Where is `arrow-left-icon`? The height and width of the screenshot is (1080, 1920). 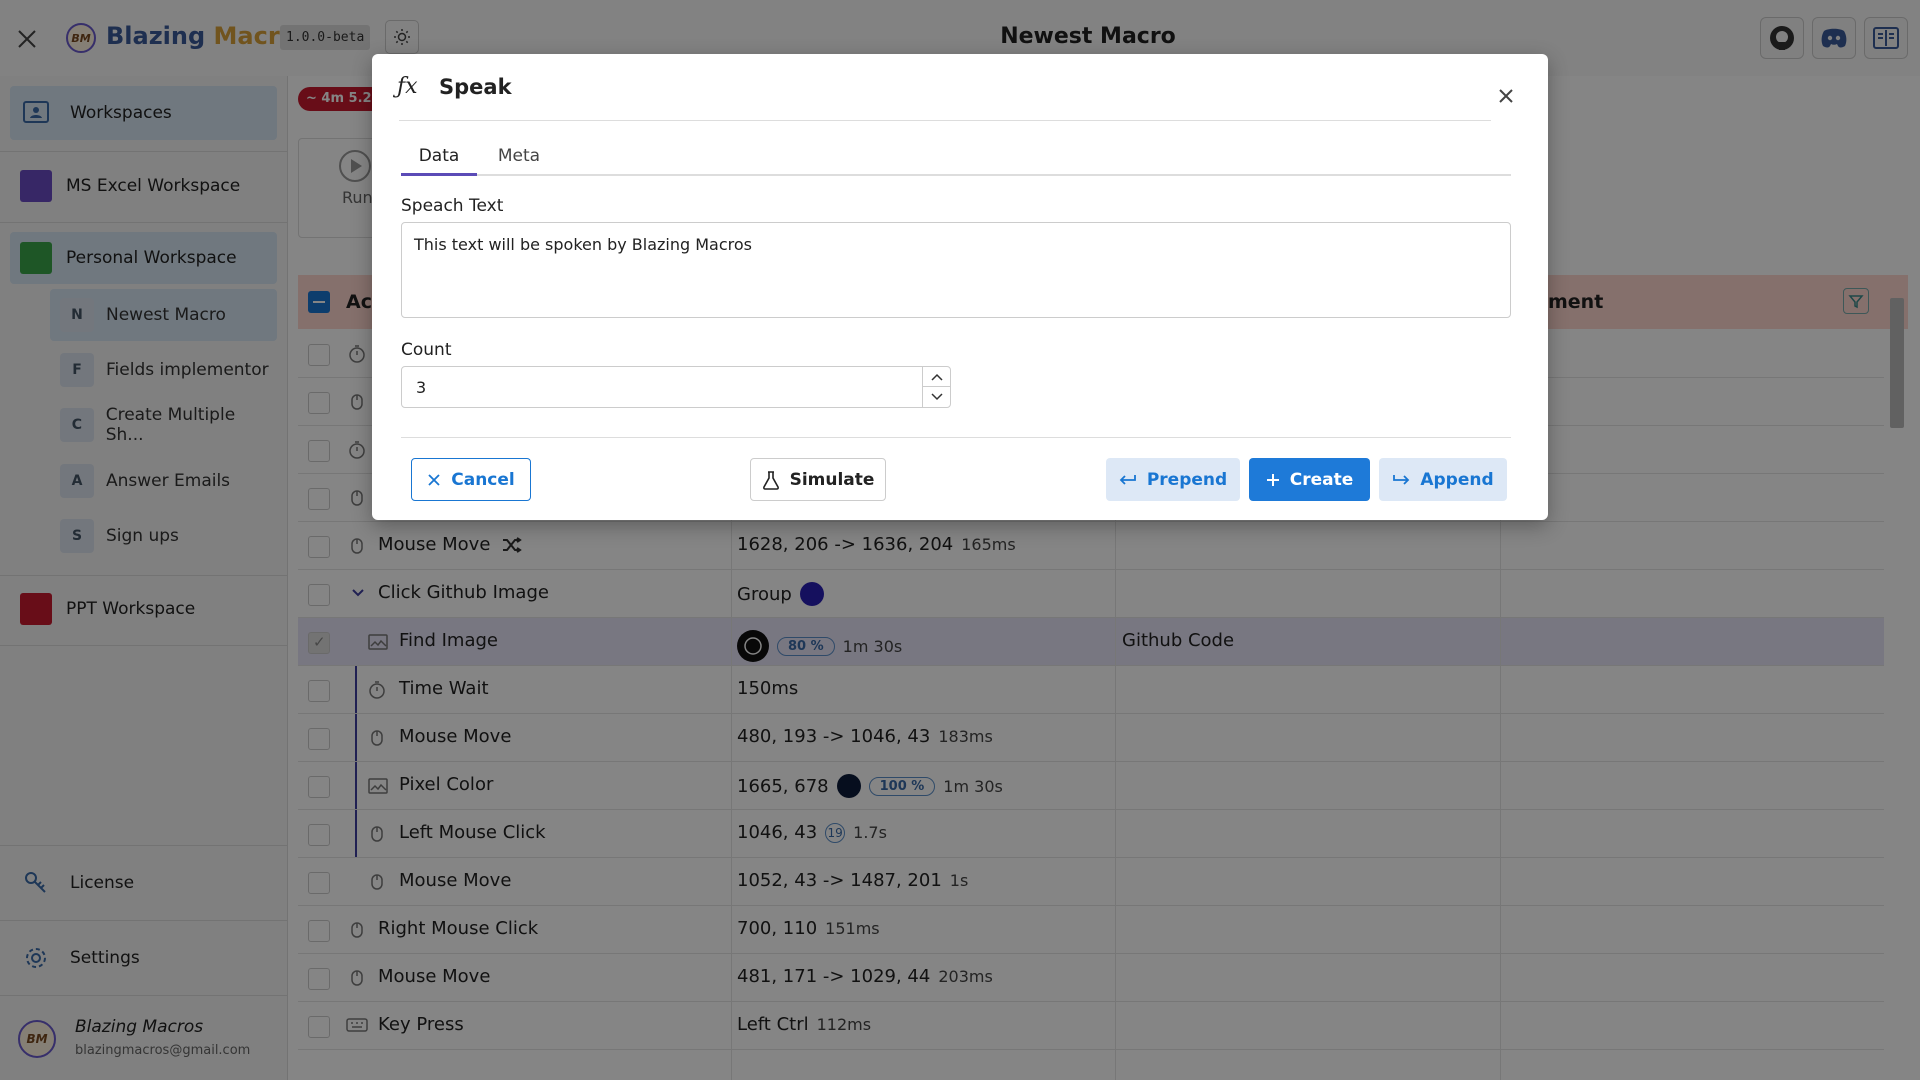 arrow-left-icon is located at coordinates (1127, 479).